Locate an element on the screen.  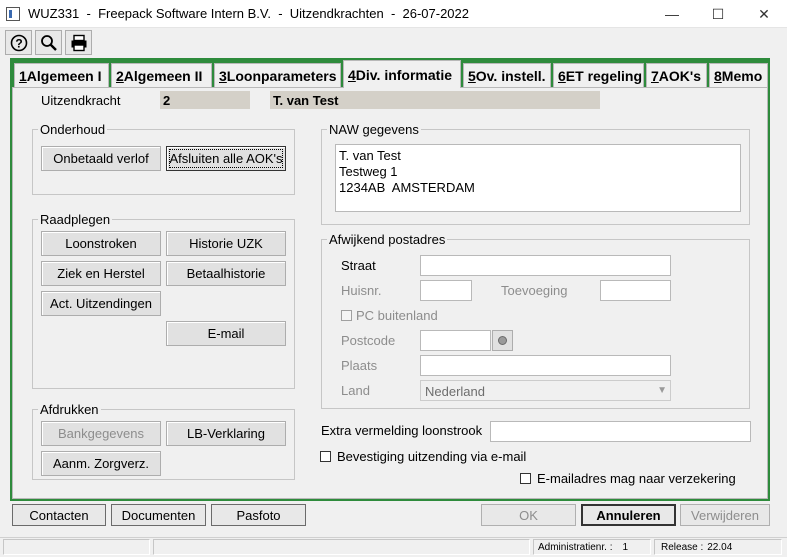
onbetaald-verlof-button: Onbetaald verlof is located at coordinates (101, 158).